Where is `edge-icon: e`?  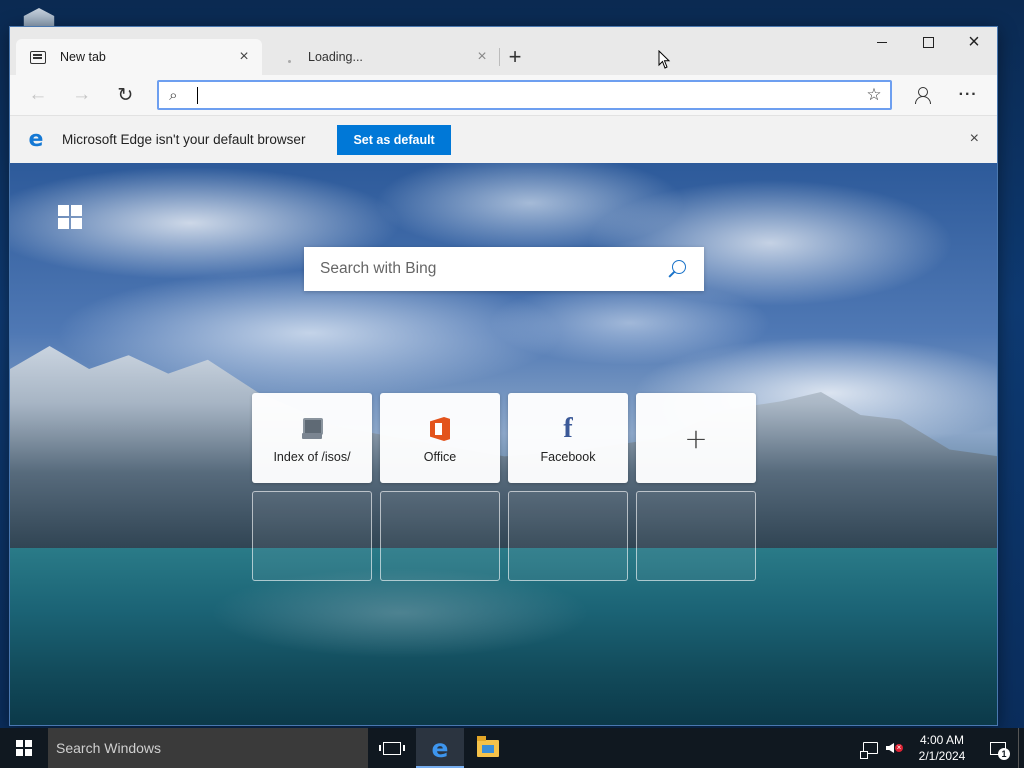 edge-icon: e is located at coordinates (440, 748).